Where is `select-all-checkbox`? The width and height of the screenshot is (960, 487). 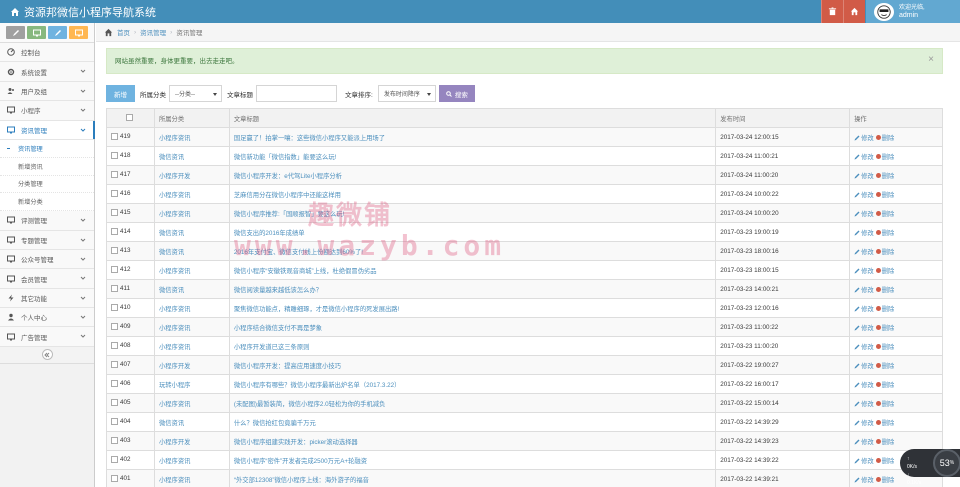
select-all-checkbox is located at coordinates (129, 118).